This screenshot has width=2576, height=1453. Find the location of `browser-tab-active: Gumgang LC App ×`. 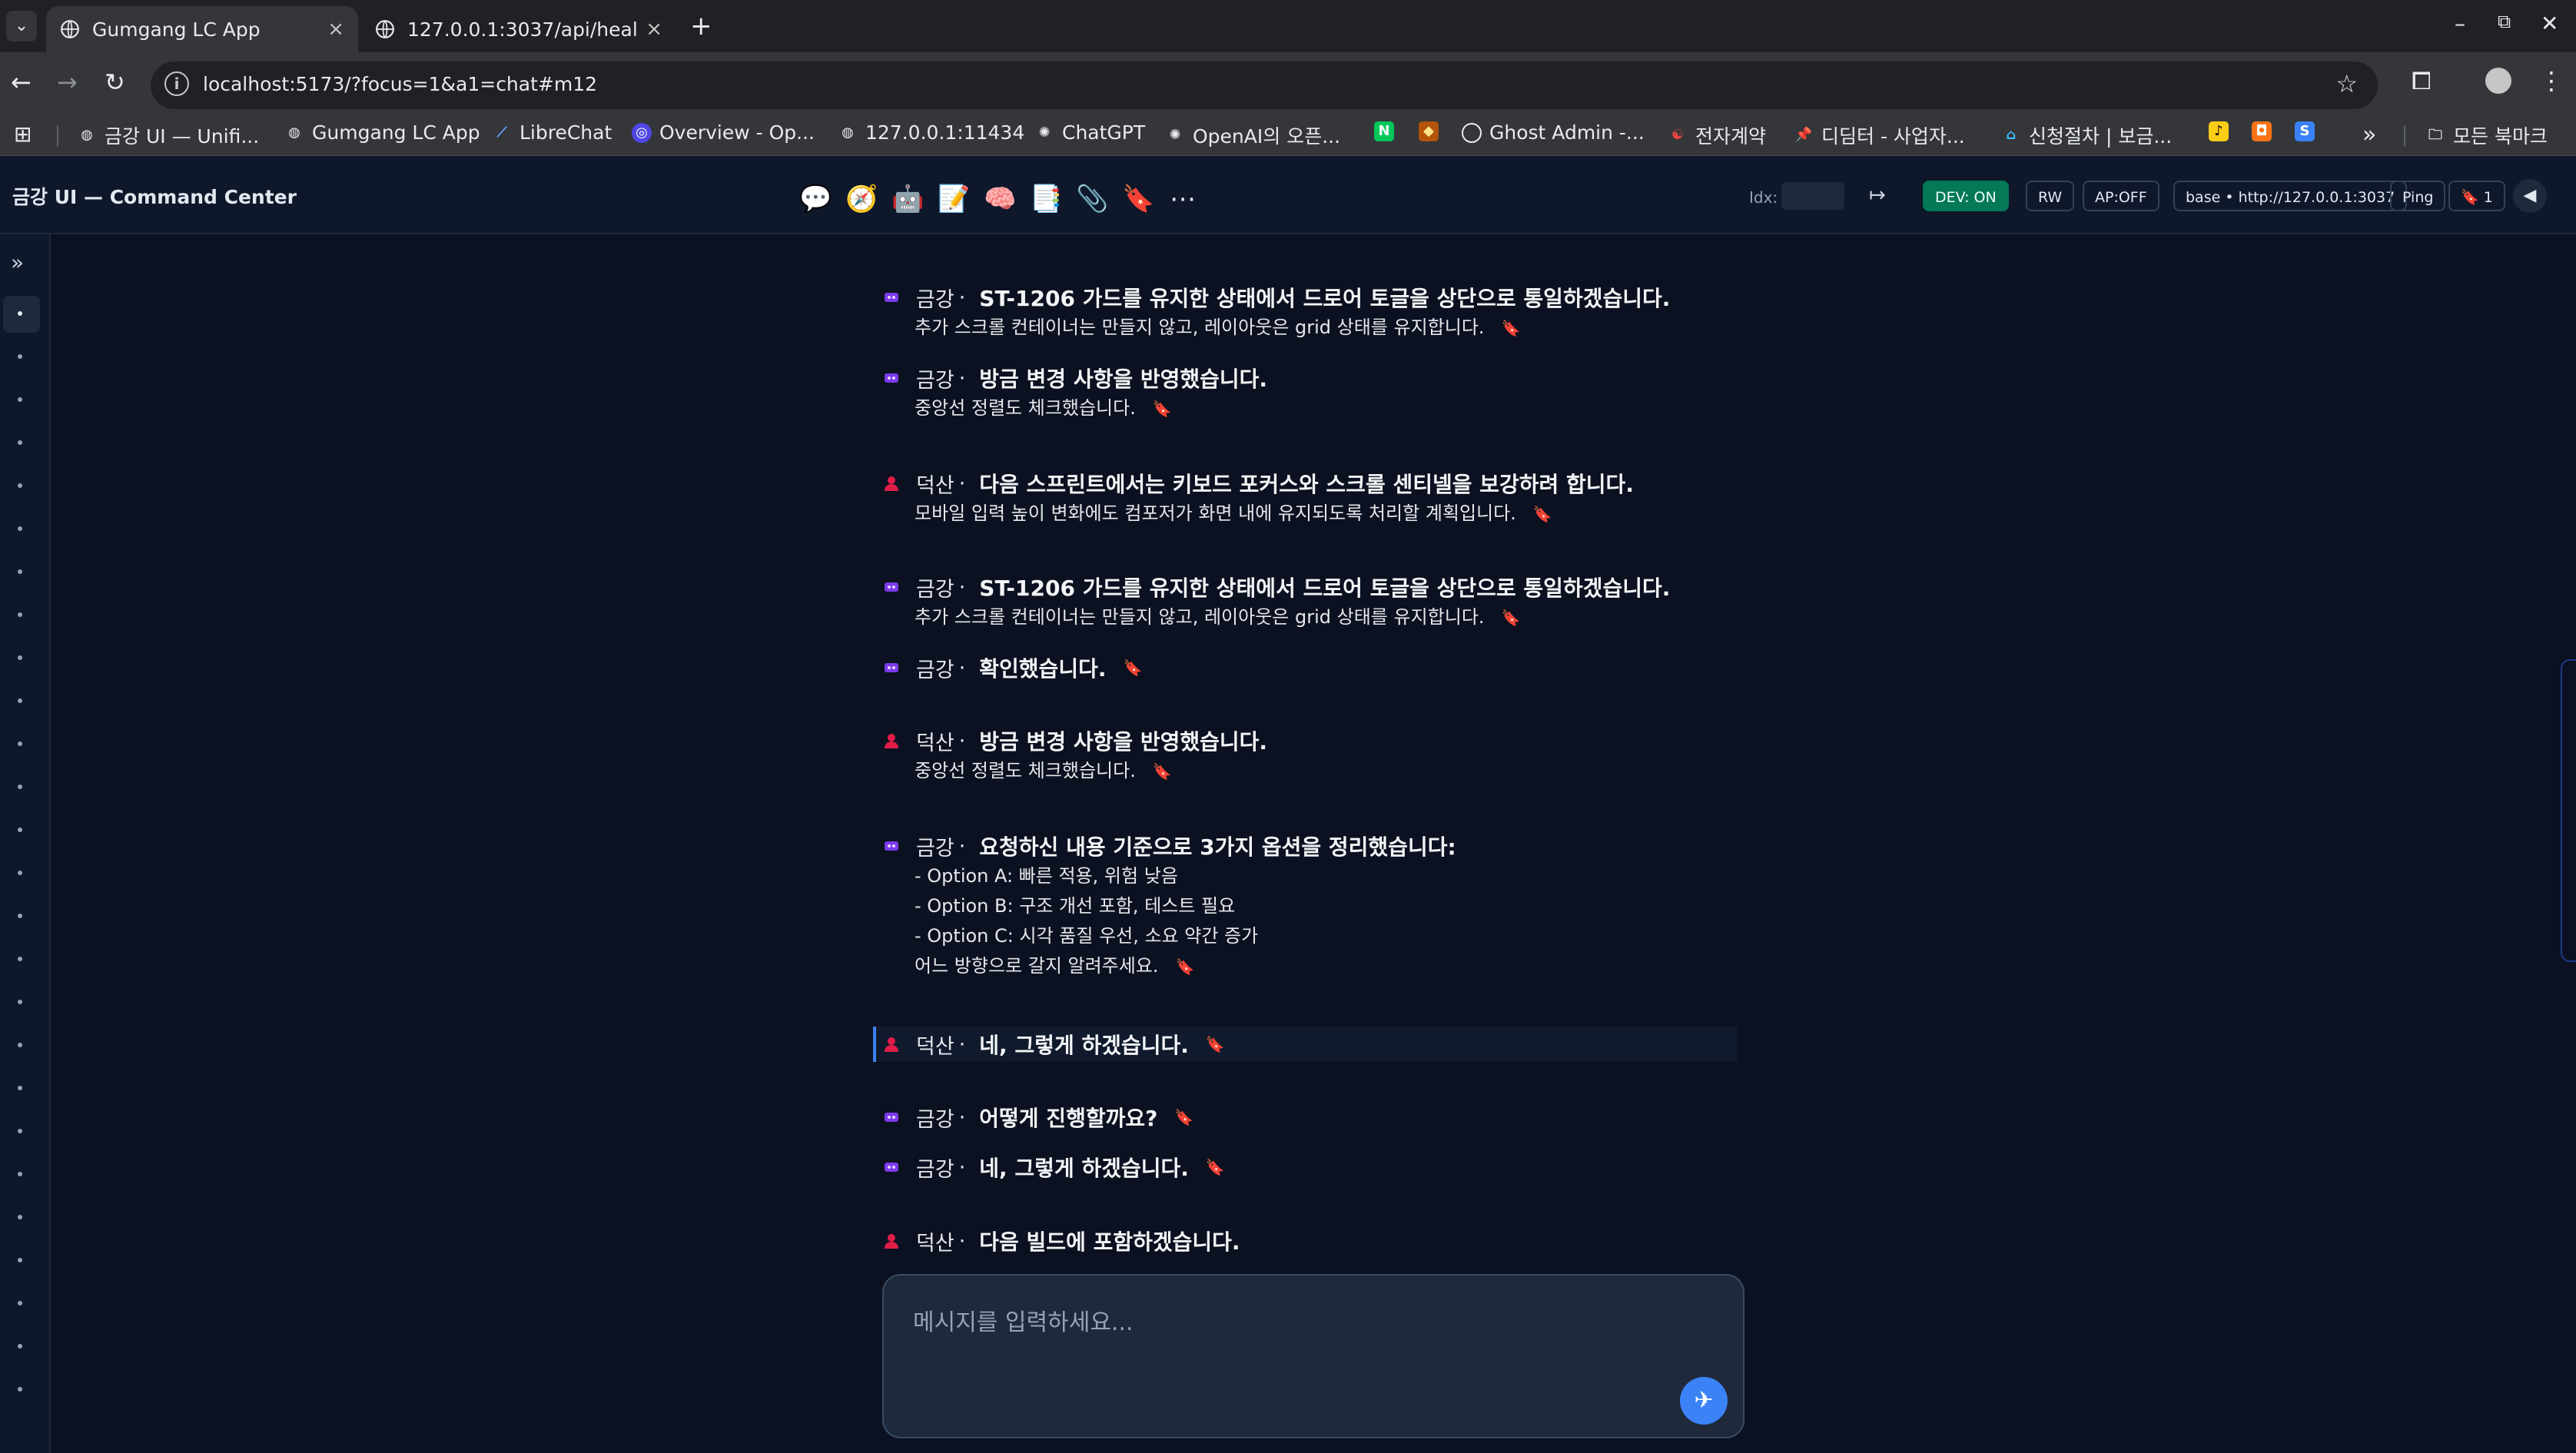

browser-tab-active: Gumgang LC App × is located at coordinates (202, 29).